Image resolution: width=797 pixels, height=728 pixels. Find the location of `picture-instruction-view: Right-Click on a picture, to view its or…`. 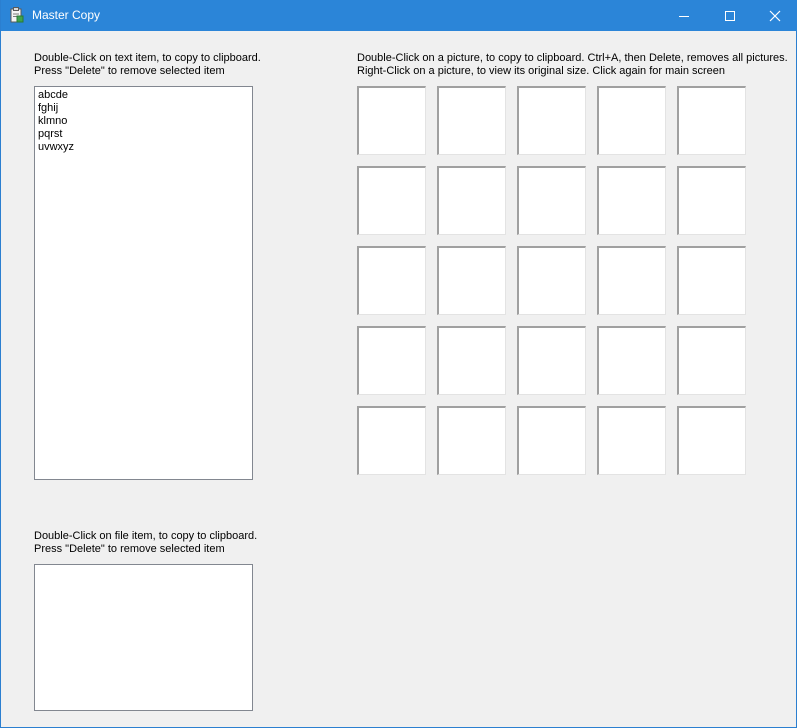

picture-instruction-view: Right-Click on a picture, to view its or… is located at coordinates (541, 71).